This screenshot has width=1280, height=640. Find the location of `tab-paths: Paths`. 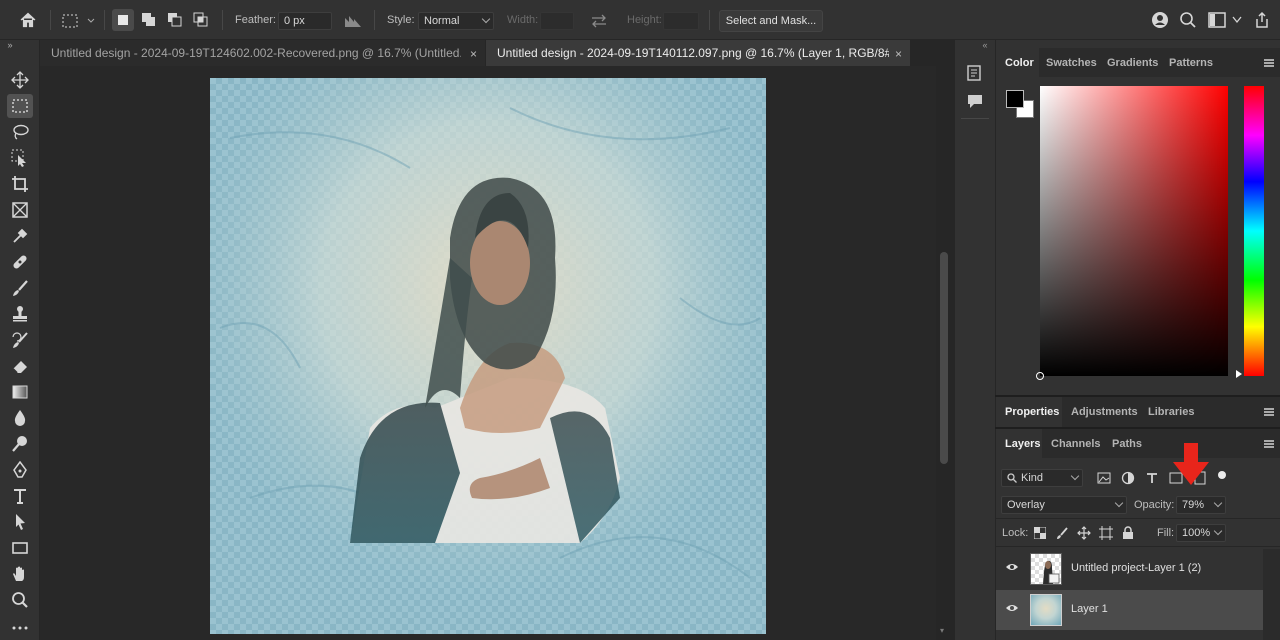

tab-paths: Paths is located at coordinates (1129, 443).